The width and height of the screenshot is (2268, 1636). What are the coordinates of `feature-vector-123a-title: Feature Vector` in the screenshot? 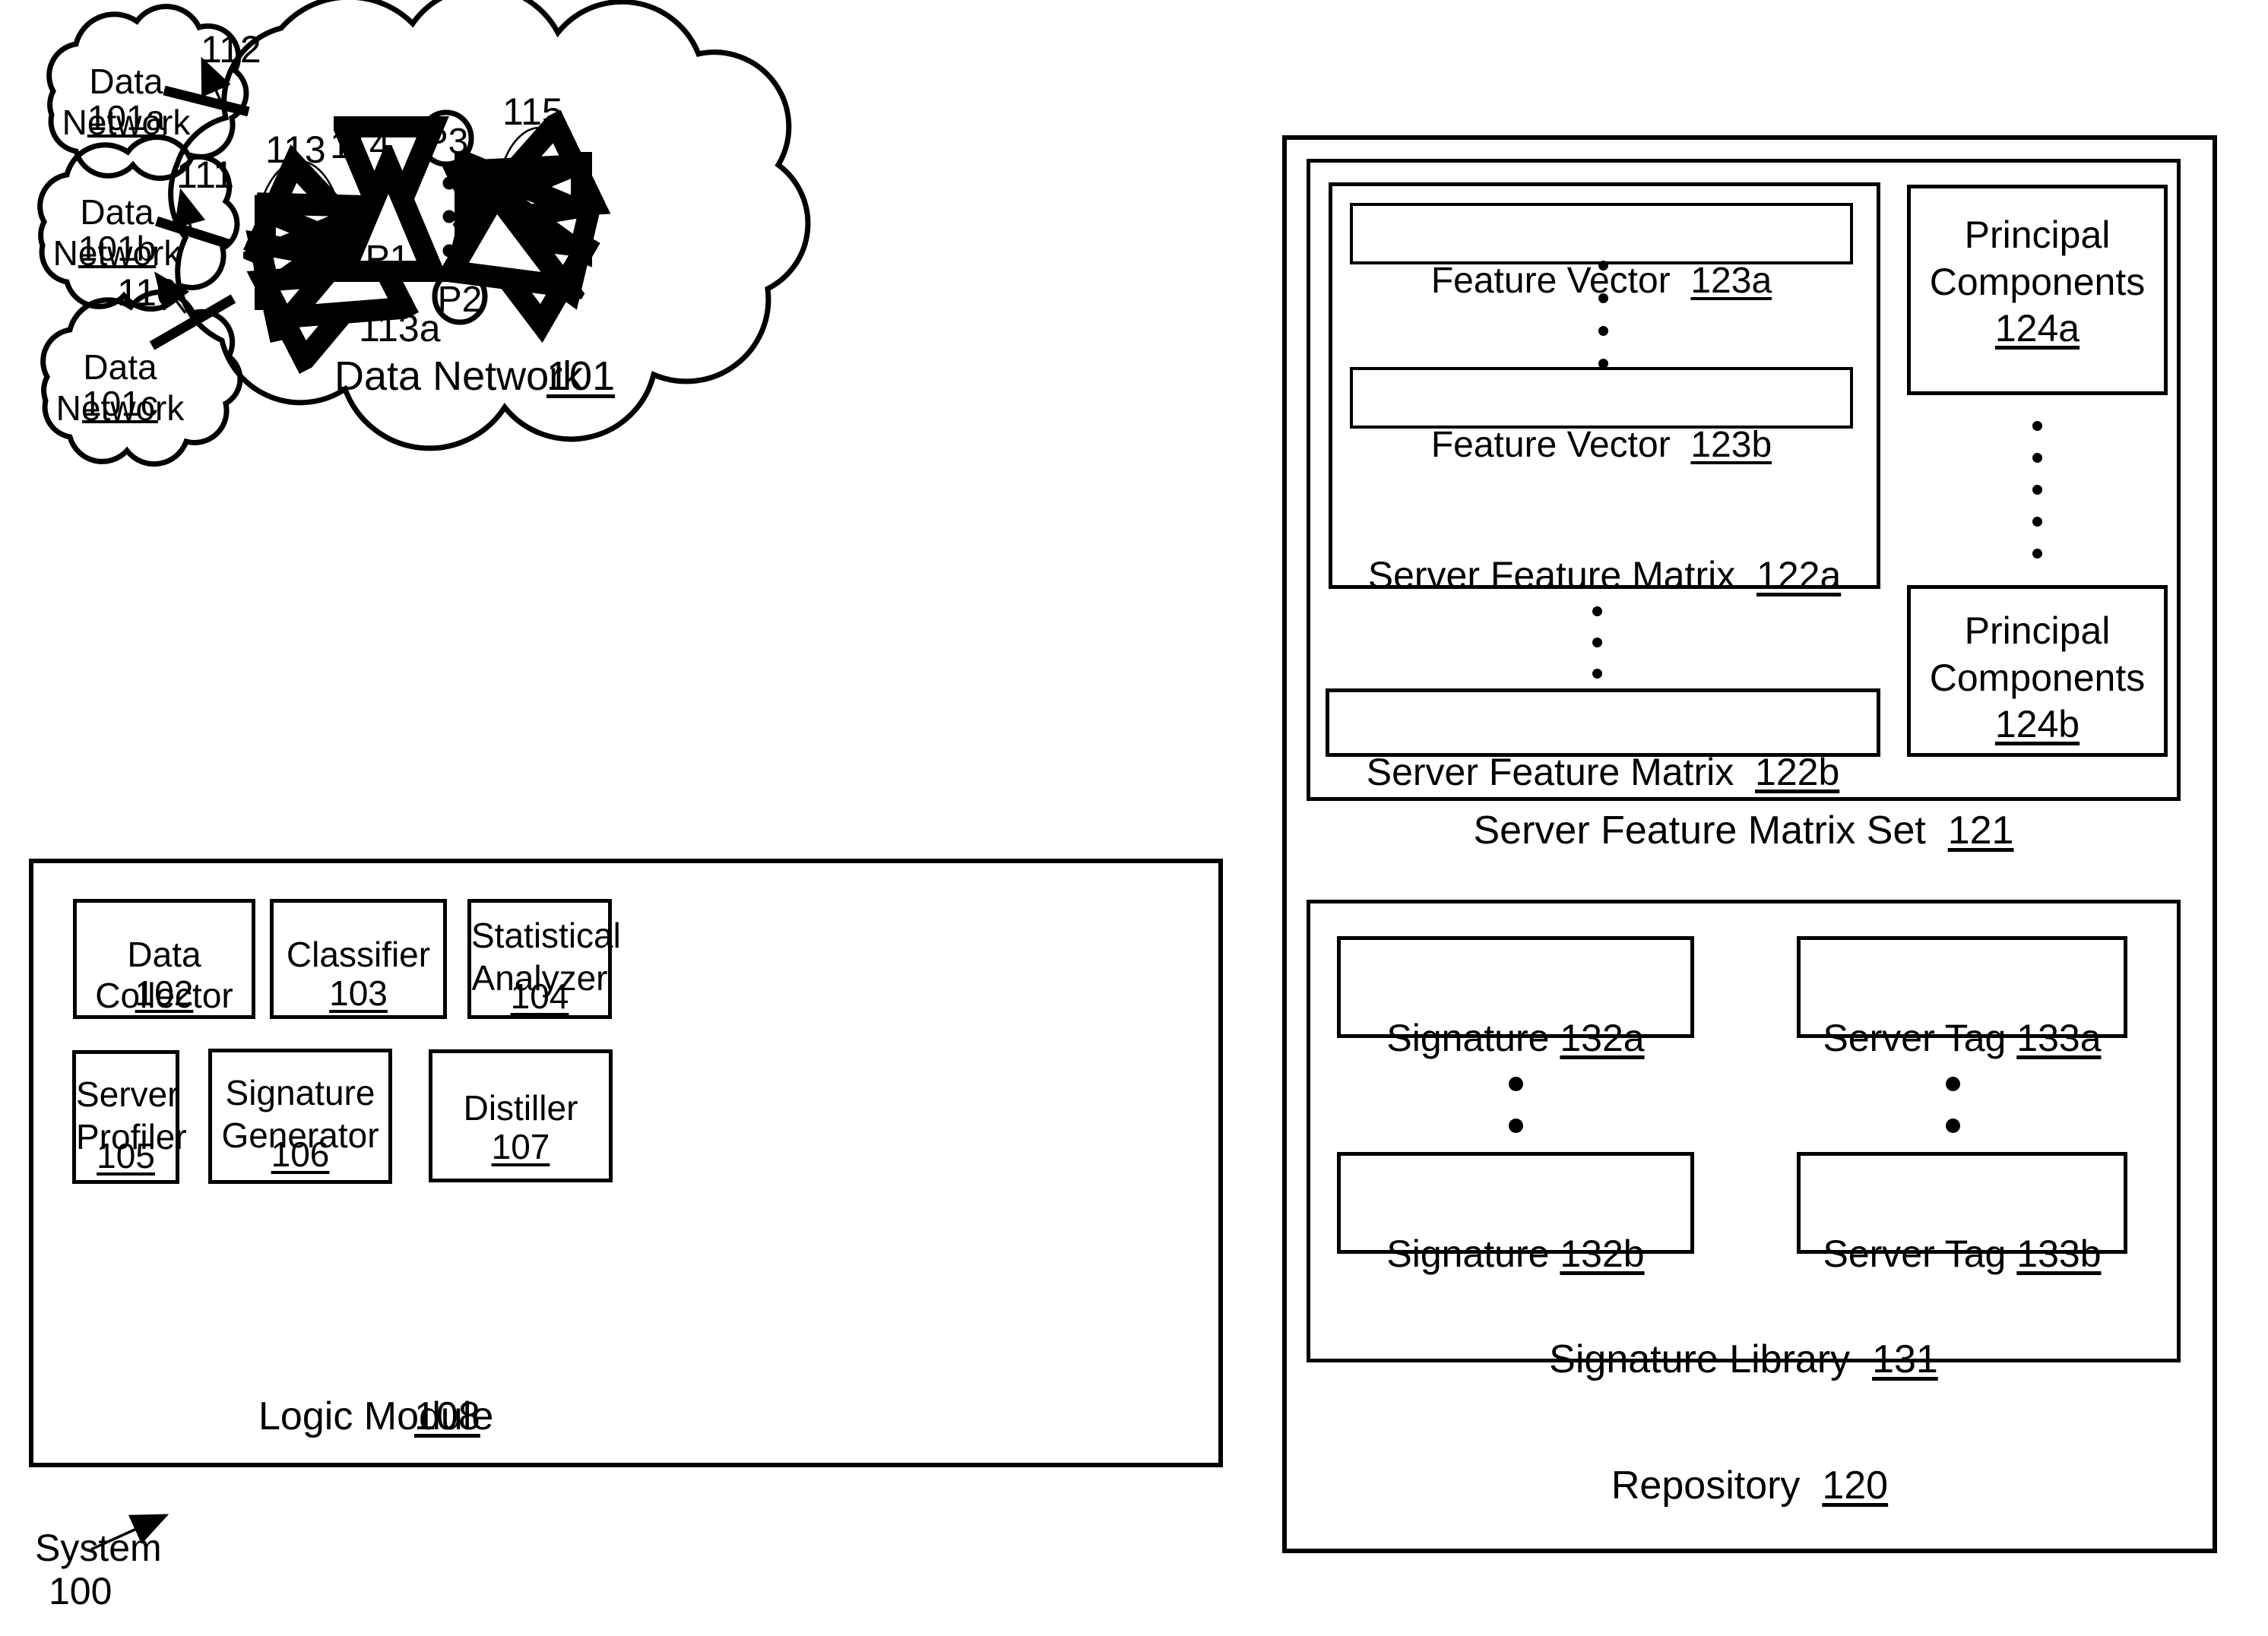 It's located at (1550, 281).